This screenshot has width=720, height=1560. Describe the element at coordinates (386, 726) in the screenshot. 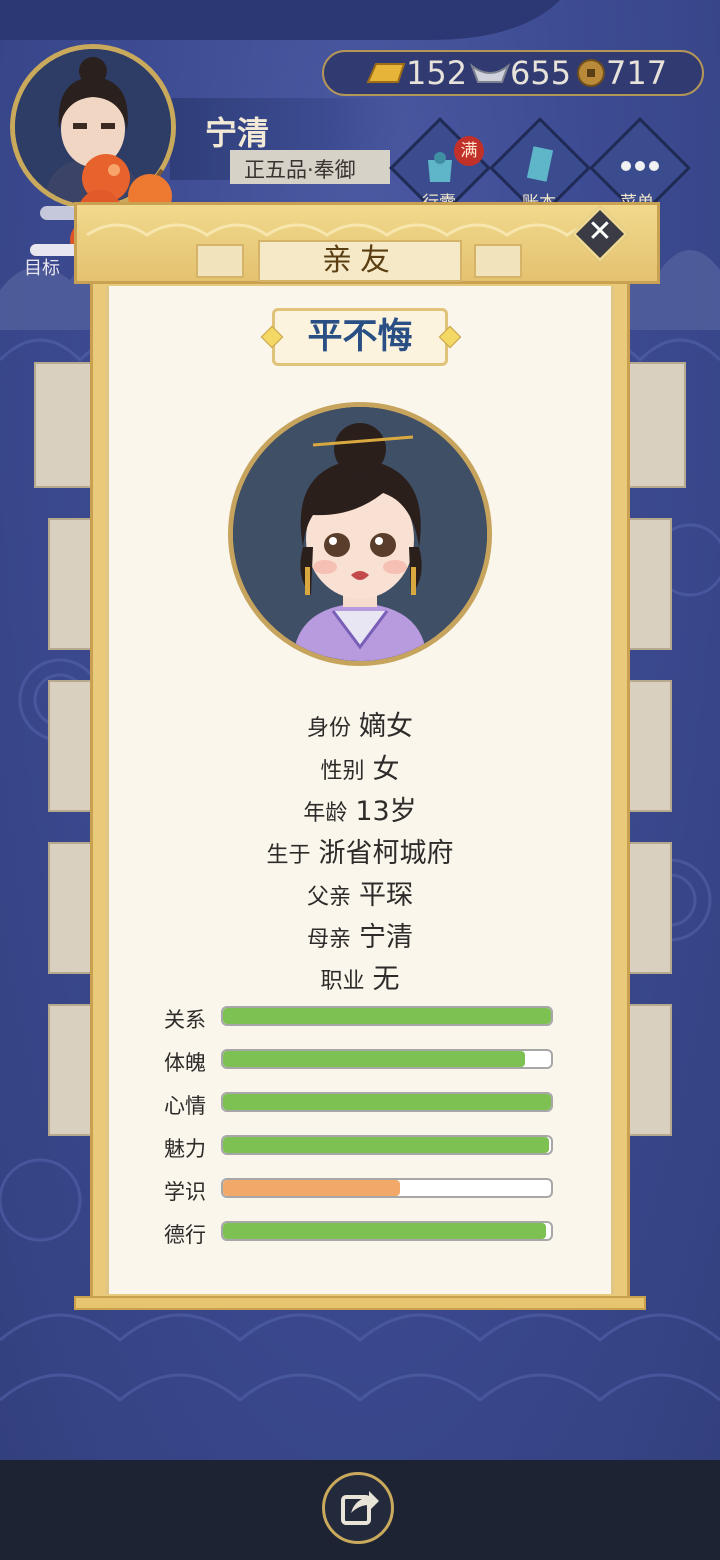

I see `info-value: 嫡女` at that location.